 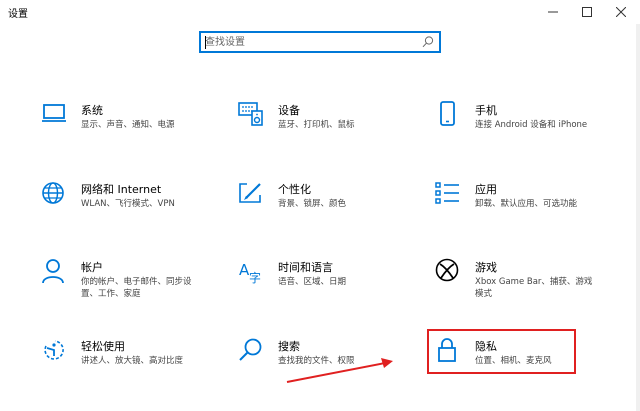 What do you see at coordinates (136, 367) in the screenshot?
I see `tile-ease-of-access: 轻松使用 讲述人、放大镜、高对比度` at bounding box center [136, 367].